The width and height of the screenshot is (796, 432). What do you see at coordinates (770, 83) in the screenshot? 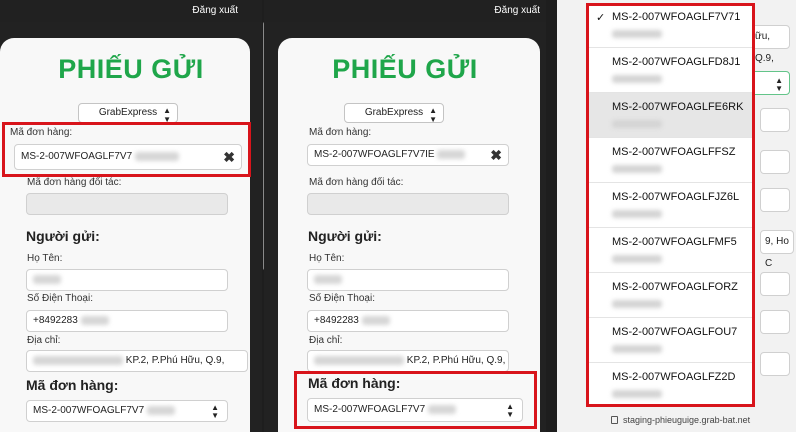
I see `order-select-bg: ▲ ▼` at bounding box center [770, 83].